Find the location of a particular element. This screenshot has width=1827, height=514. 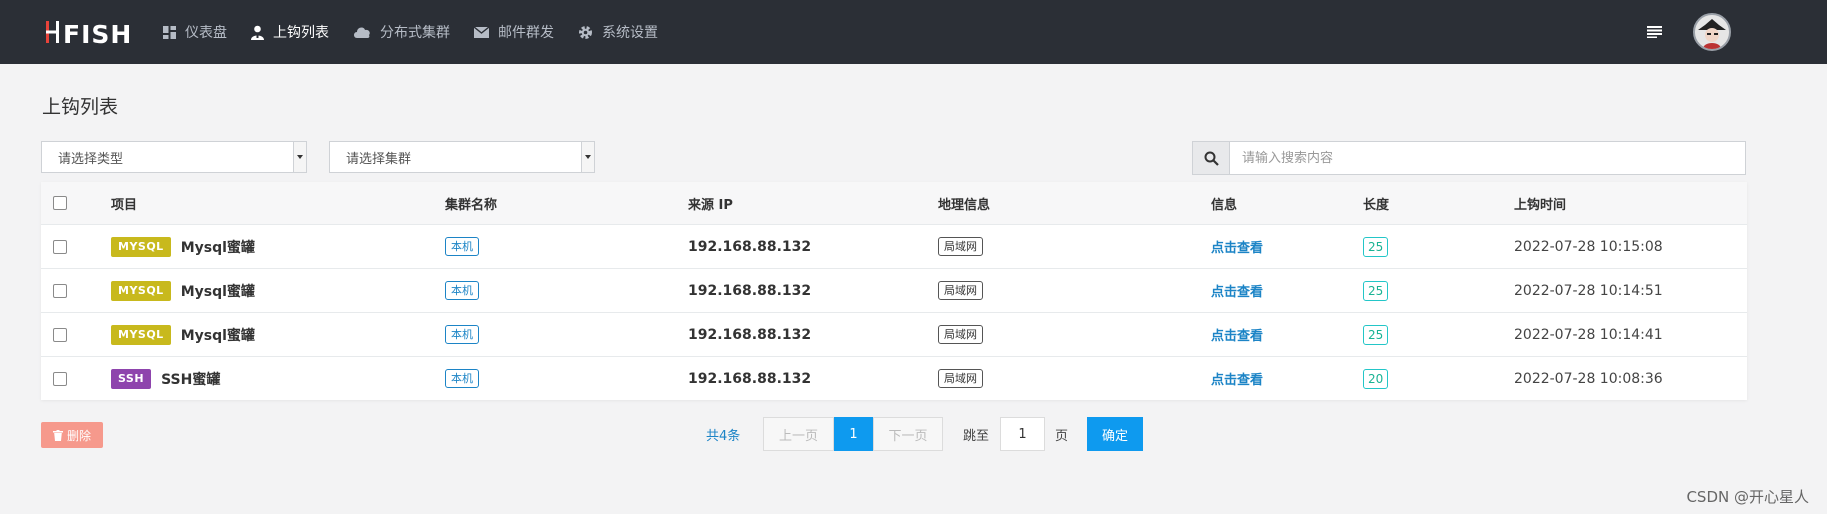

nav-item-label: 仪表盘 is located at coordinates (206, 33).